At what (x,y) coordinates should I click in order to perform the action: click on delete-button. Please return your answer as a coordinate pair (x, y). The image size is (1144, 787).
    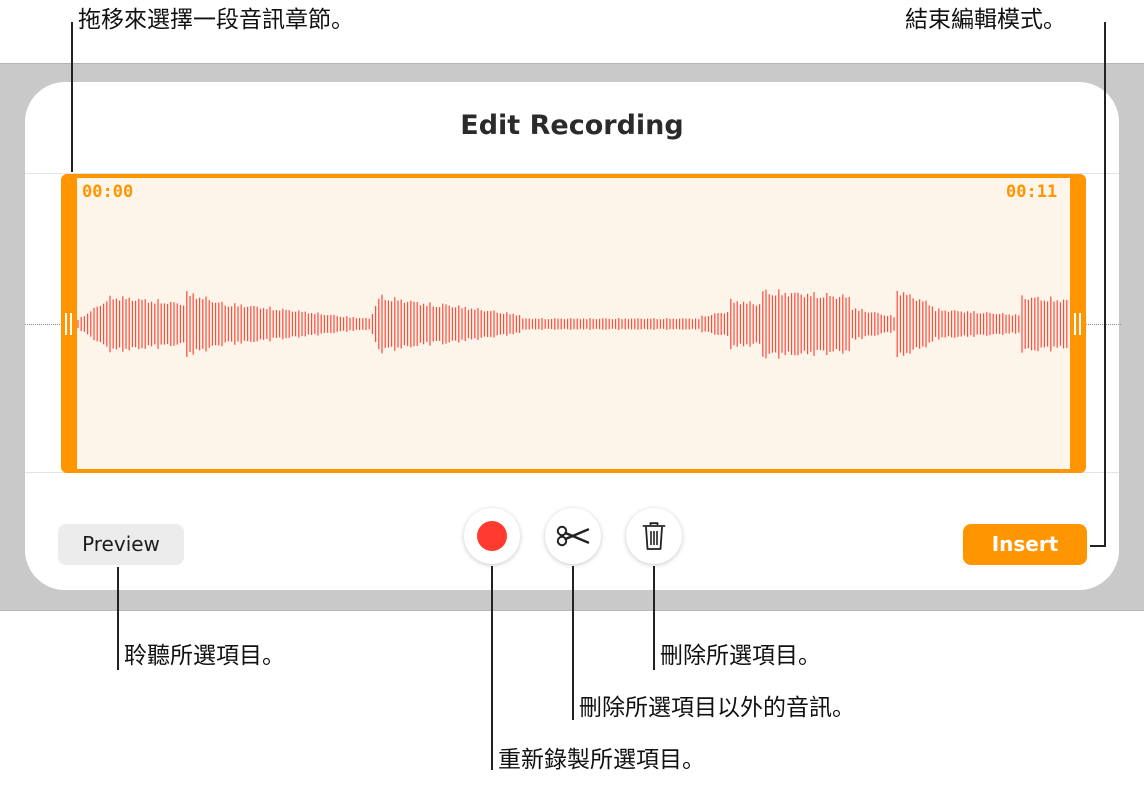
    Looking at the image, I should click on (654, 536).